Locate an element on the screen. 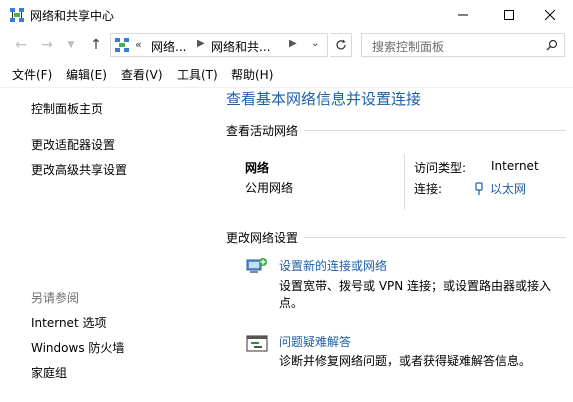 This screenshot has width=573, height=402. menu-bar: 文件(F) 编辑(E) 查看(V) 工具(T) 帮助(H) is located at coordinates (286, 74).